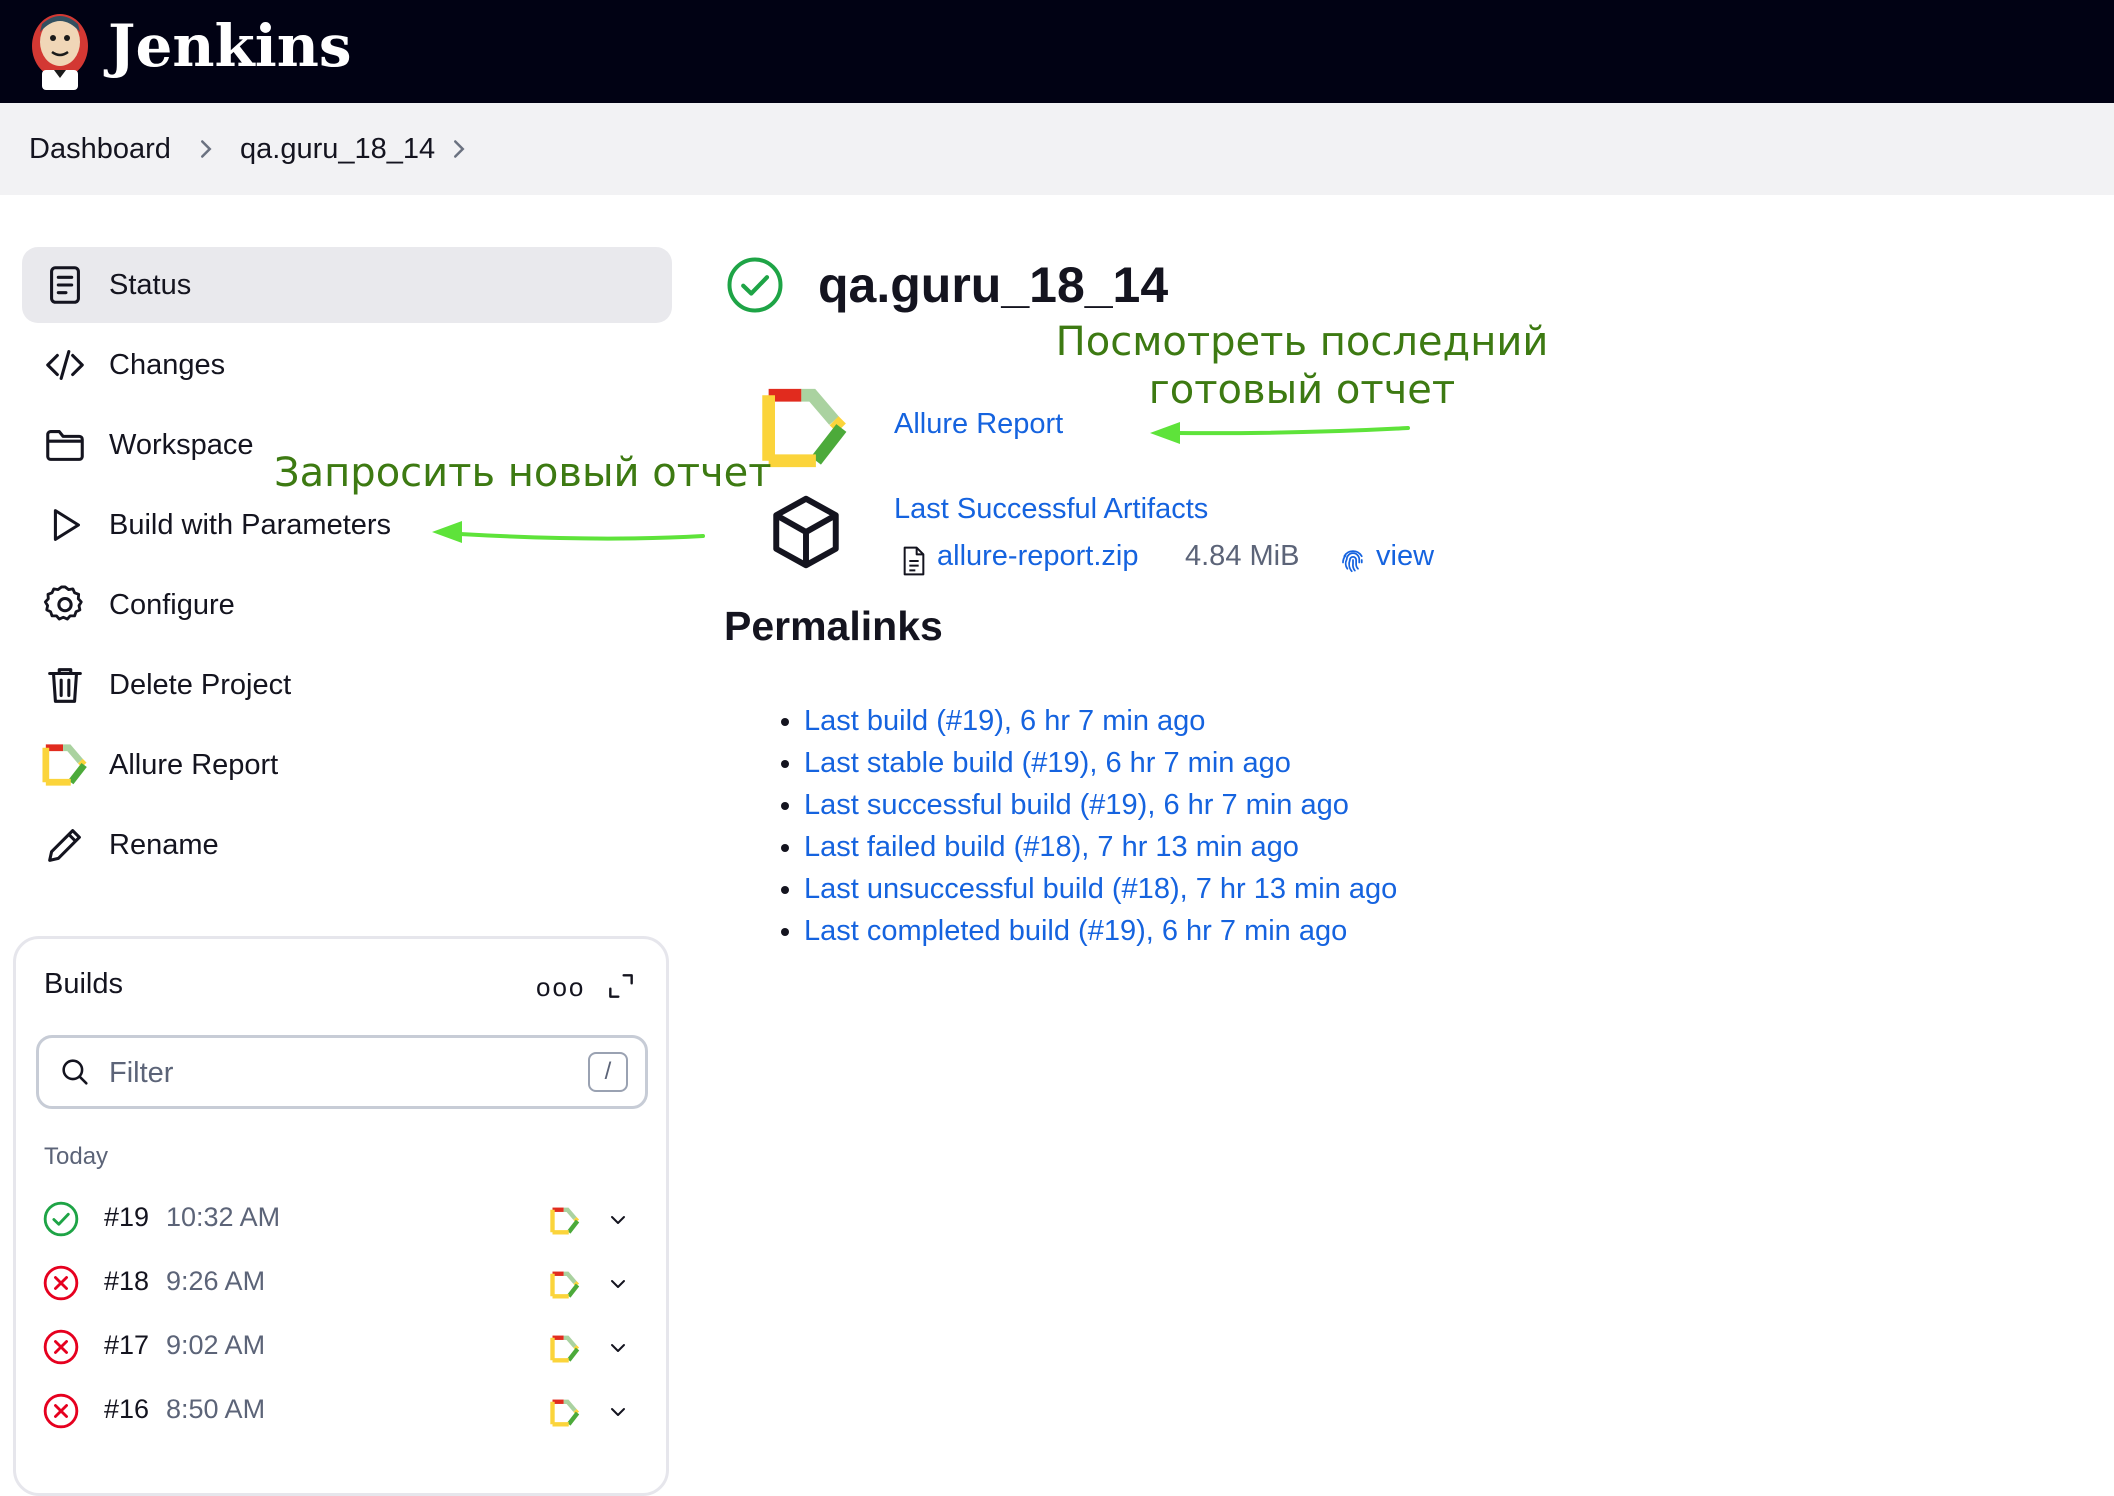 The image size is (2114, 1496). What do you see at coordinates (1242, 556) in the screenshot?
I see `artifact-size: 4.84 MiB` at bounding box center [1242, 556].